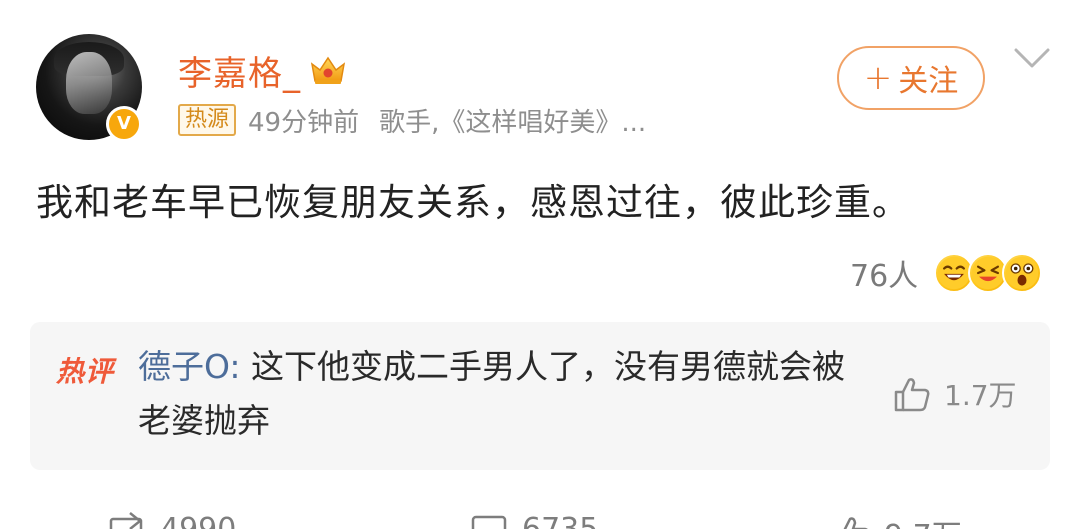 The image size is (1080, 529). Describe the element at coordinates (912, 395) in the screenshot. I see `thumbs-up-icon` at that location.